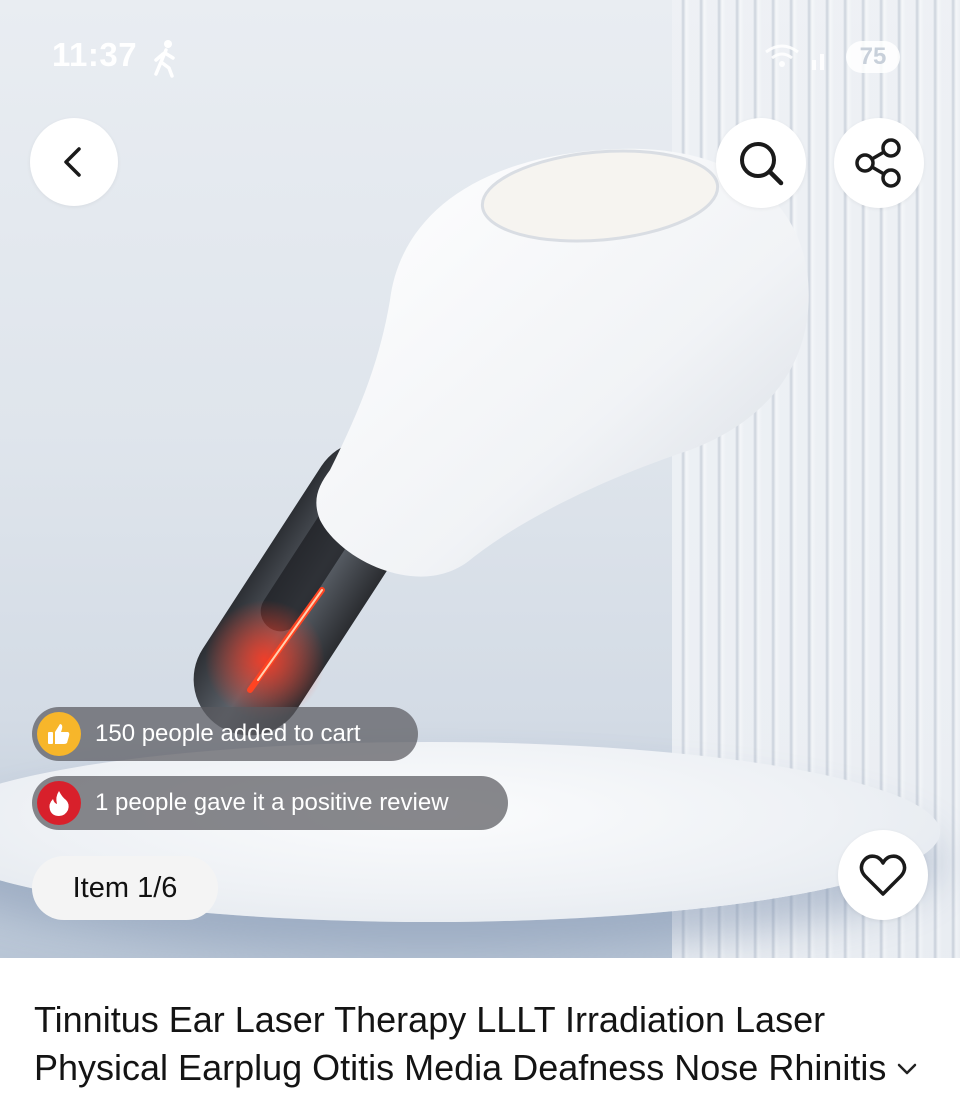 This screenshot has width=960, height=1108. I want to click on status-icons, so click(798, 60).